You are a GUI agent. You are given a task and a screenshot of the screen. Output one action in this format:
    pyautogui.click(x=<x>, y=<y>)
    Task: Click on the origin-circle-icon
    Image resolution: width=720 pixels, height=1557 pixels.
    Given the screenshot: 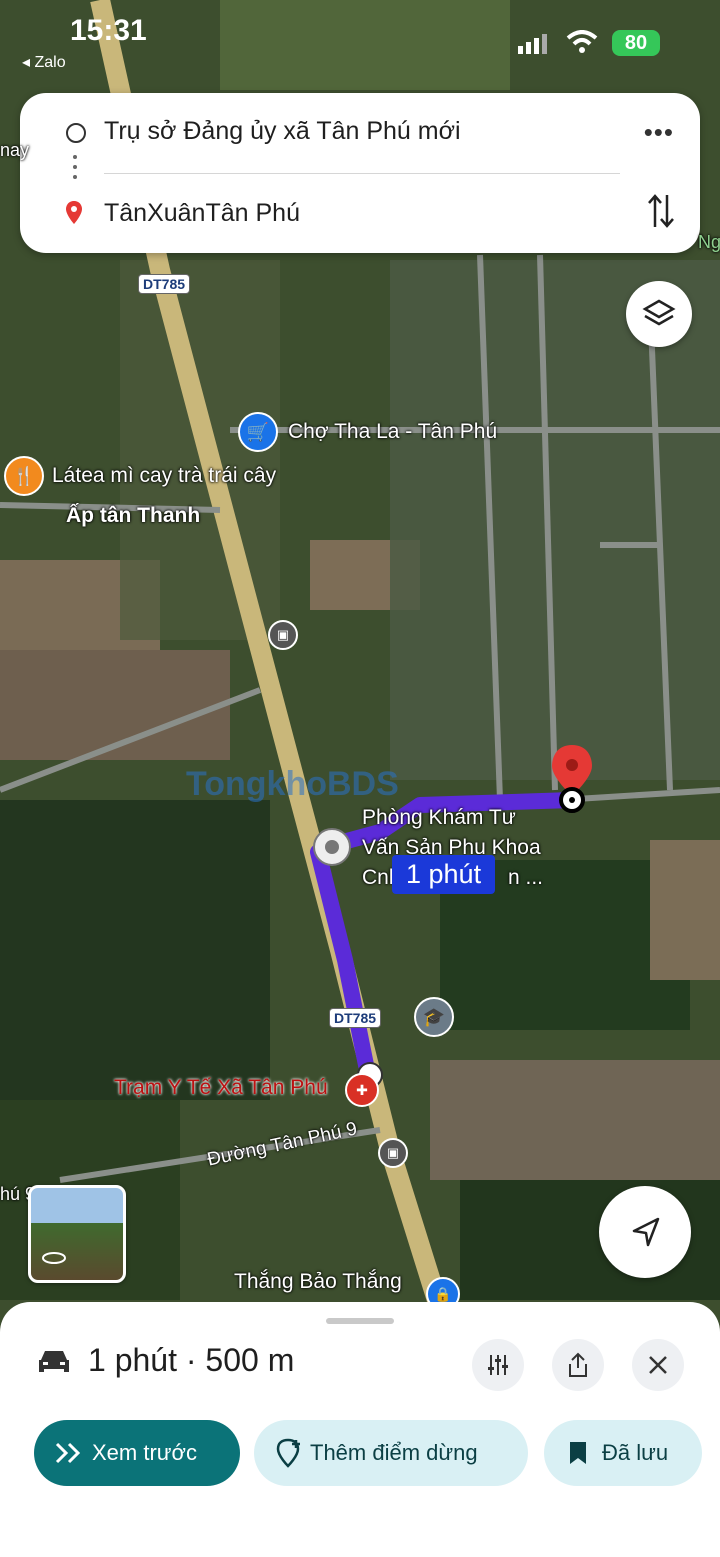 What is the action you would take?
    pyautogui.click(x=76, y=133)
    